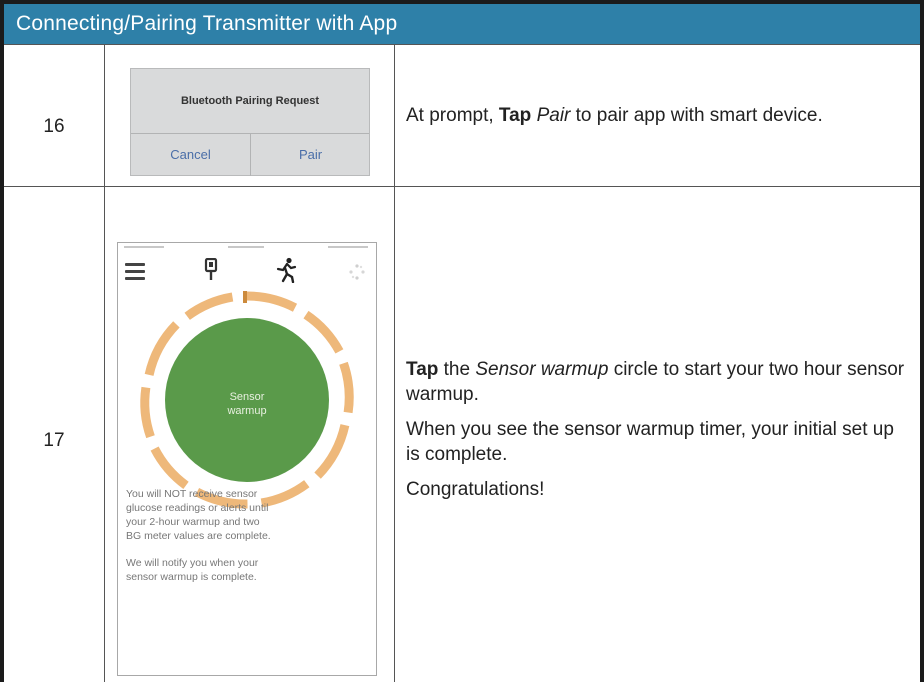 The image size is (924, 682). I want to click on instruction-text: the, so click(457, 369).